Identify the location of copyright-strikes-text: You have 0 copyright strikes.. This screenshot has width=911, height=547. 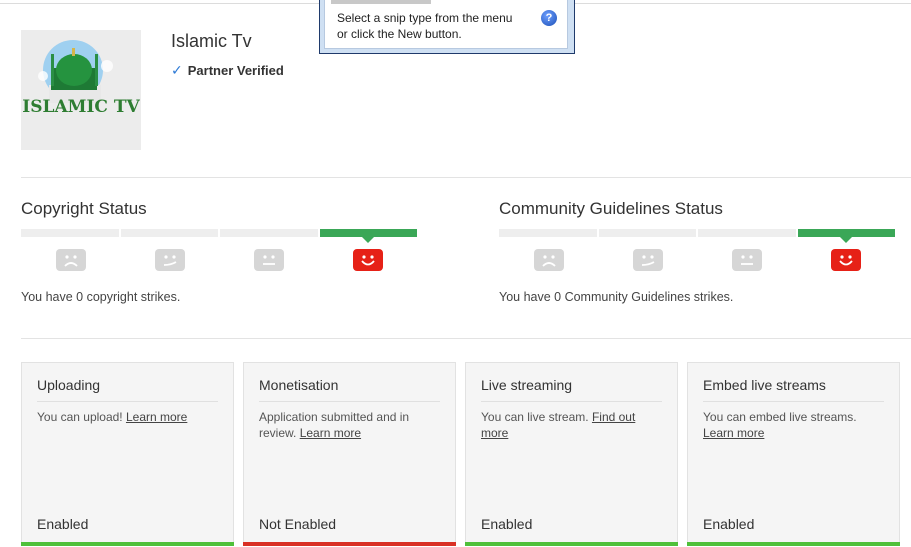
(101, 297).